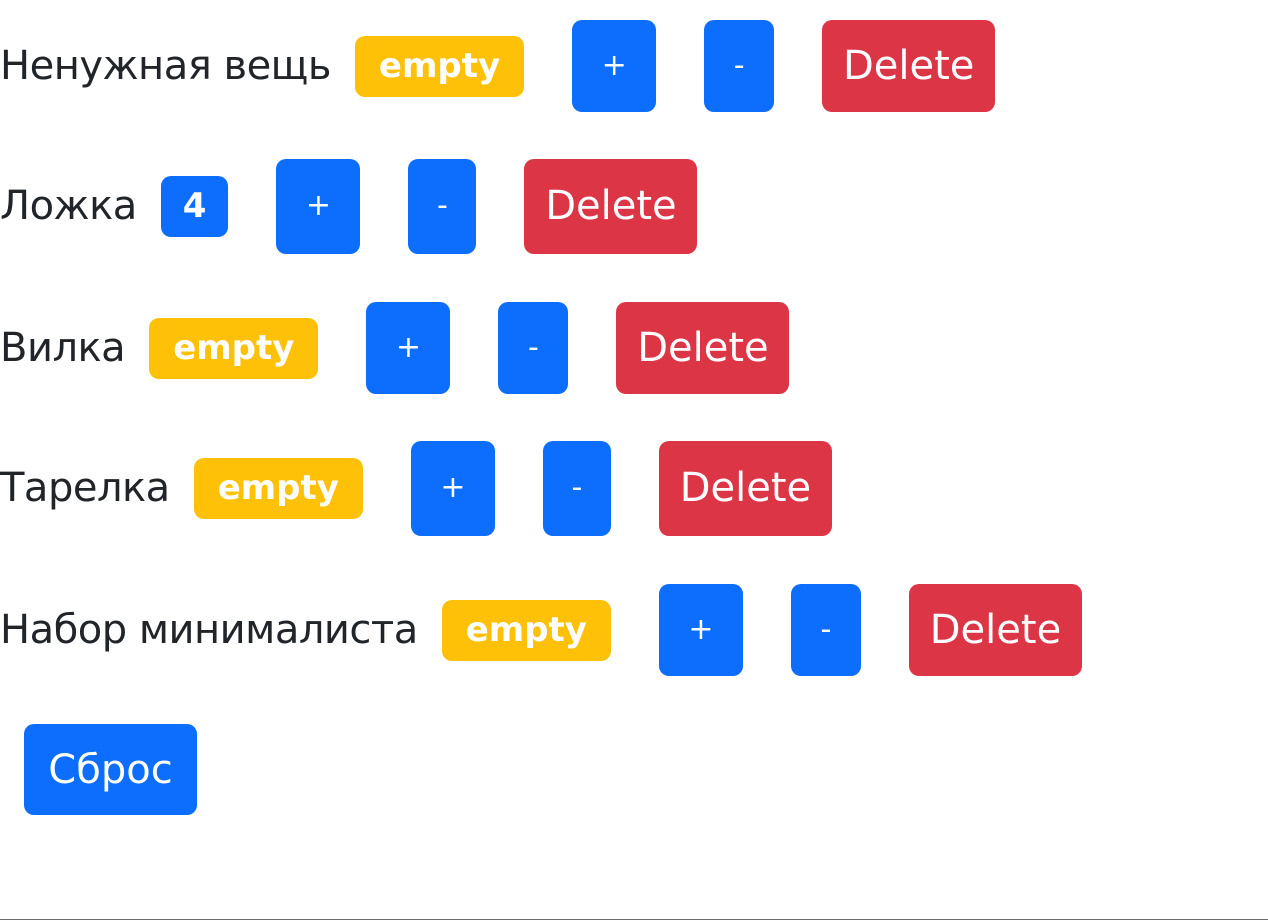 The width and height of the screenshot is (1268, 921). I want to click on divider, so click(634, 919).